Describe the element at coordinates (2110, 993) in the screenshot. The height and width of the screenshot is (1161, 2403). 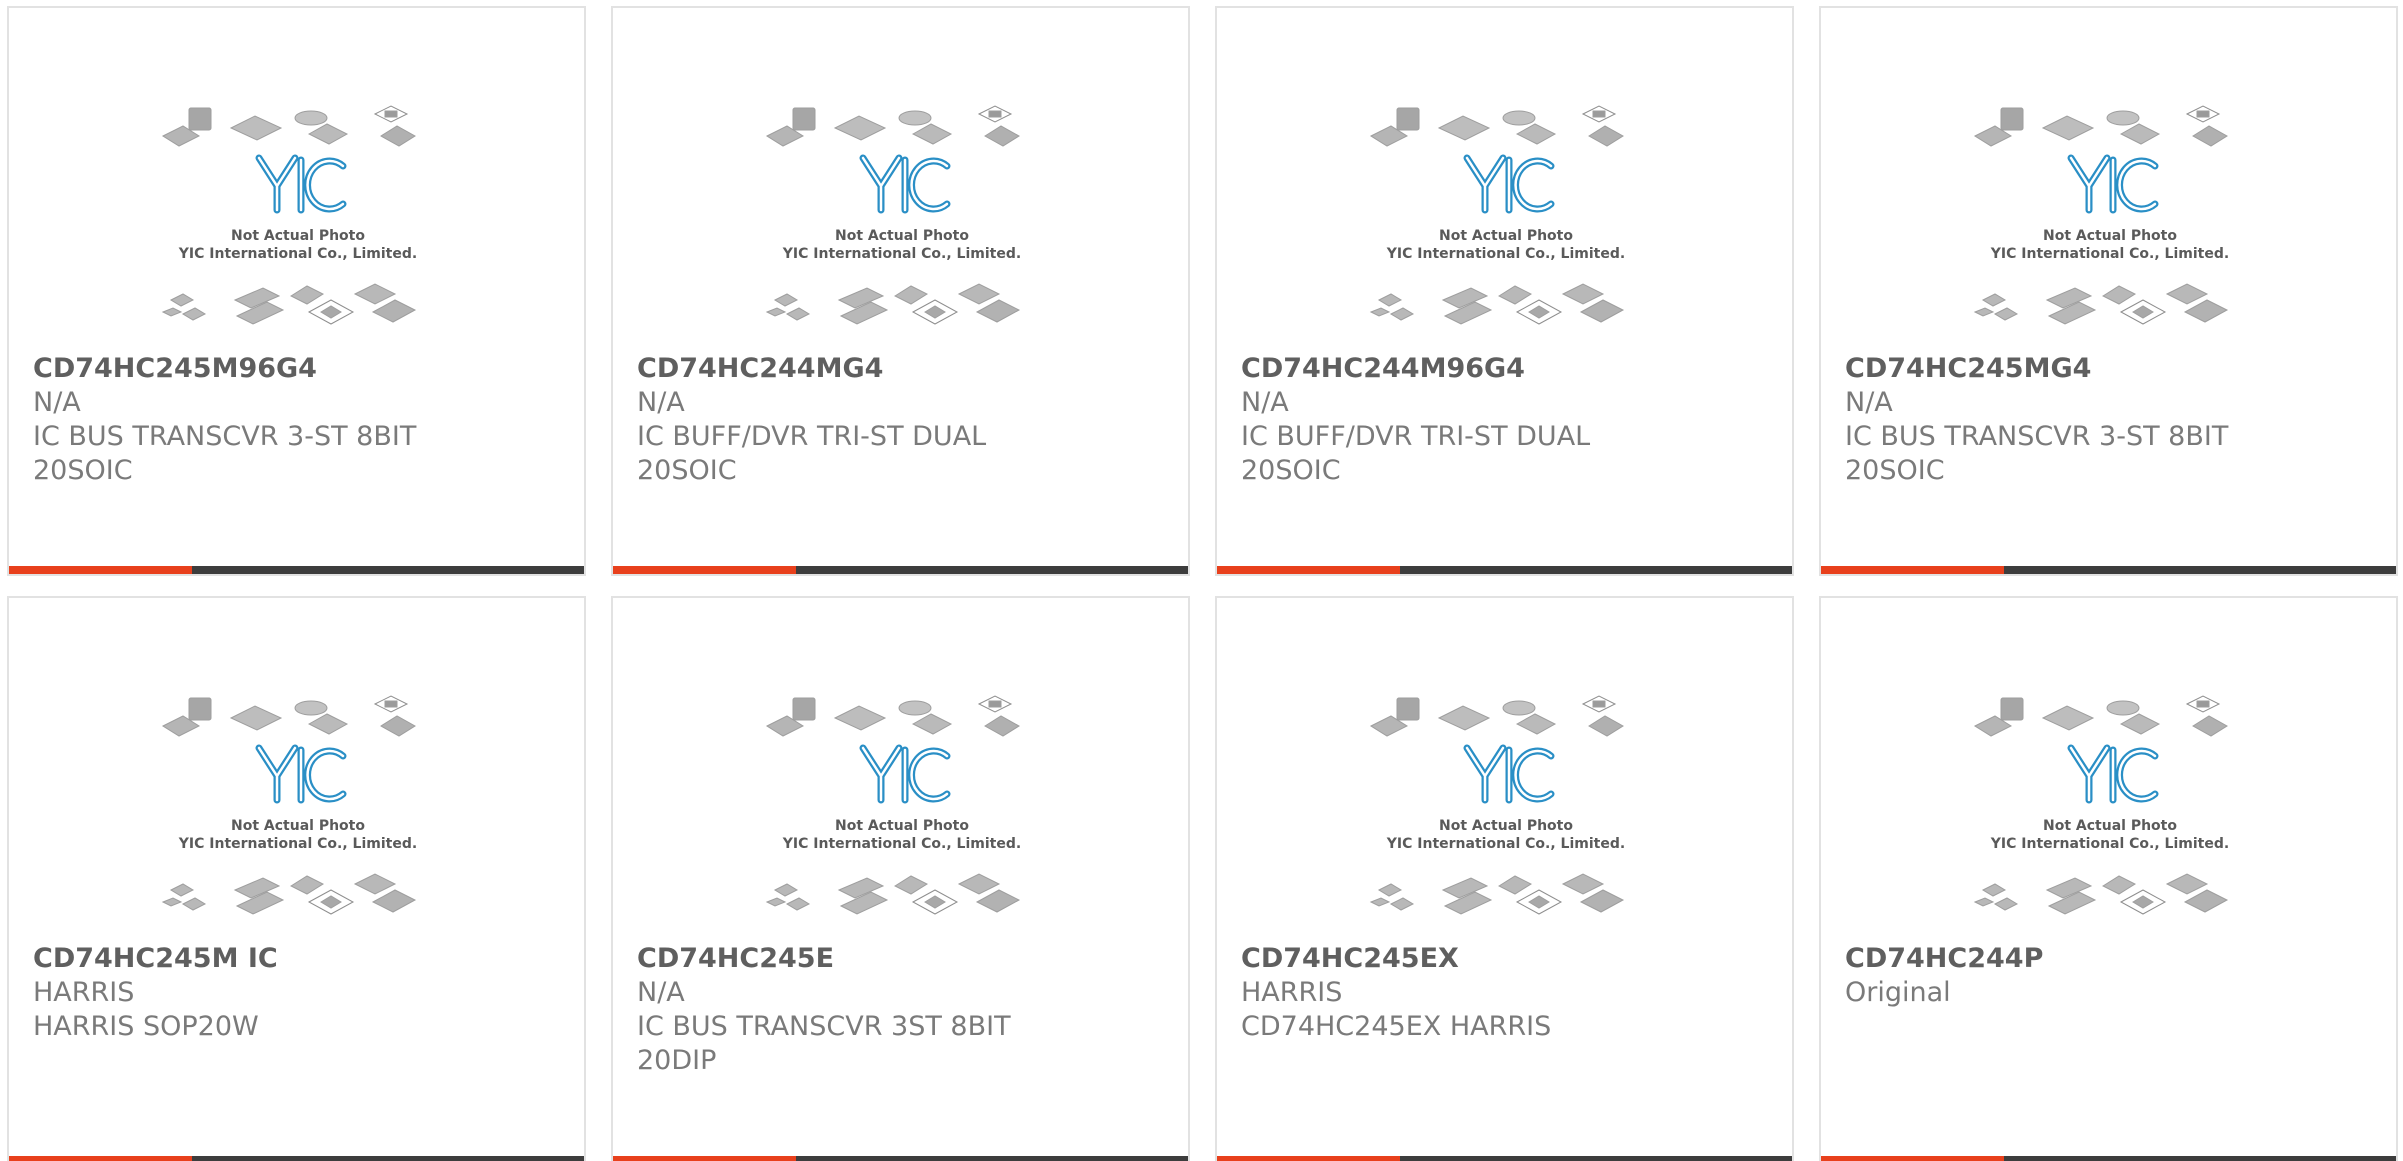
I see `product-details: Original` at that location.